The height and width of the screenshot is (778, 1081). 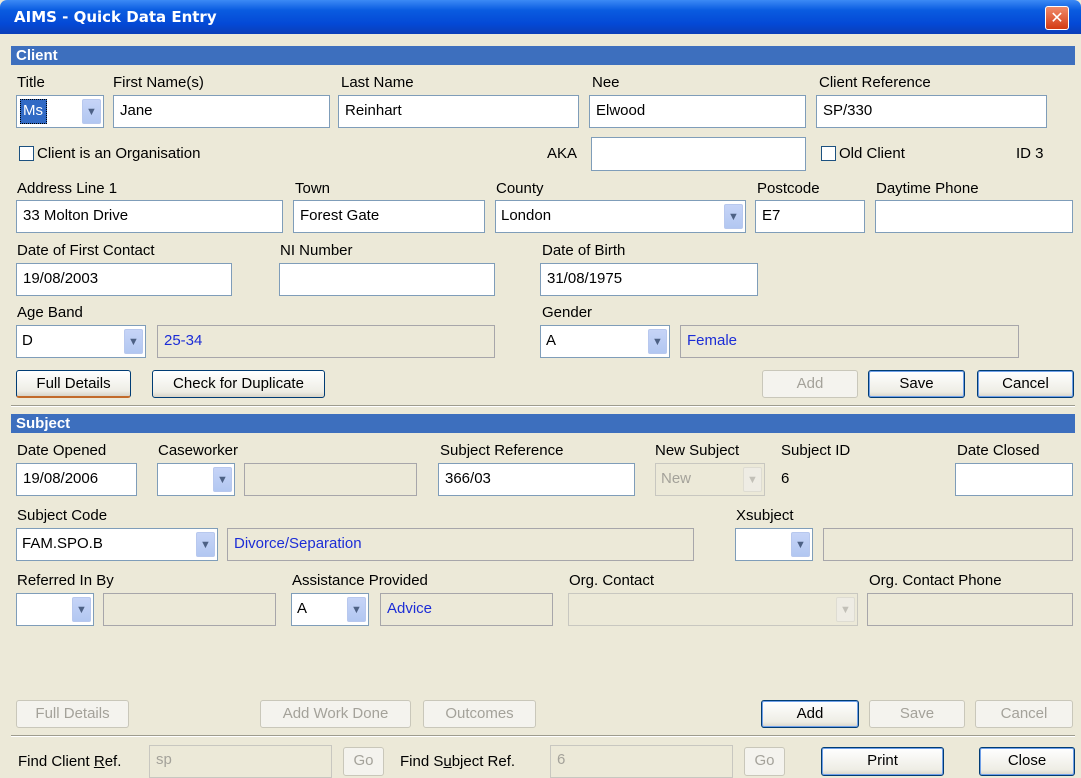 I want to click on title-select: Ms ▼, so click(x=60, y=111).